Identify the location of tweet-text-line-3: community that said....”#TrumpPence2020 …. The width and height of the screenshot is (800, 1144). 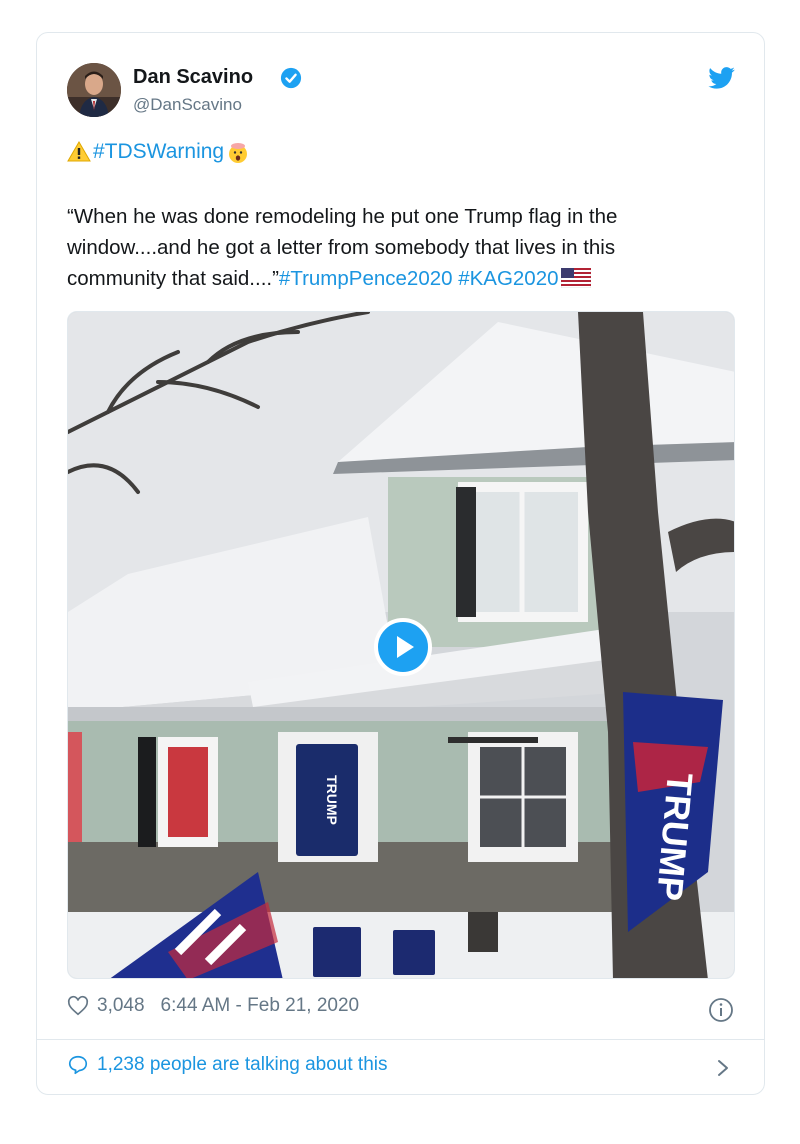
(397, 278).